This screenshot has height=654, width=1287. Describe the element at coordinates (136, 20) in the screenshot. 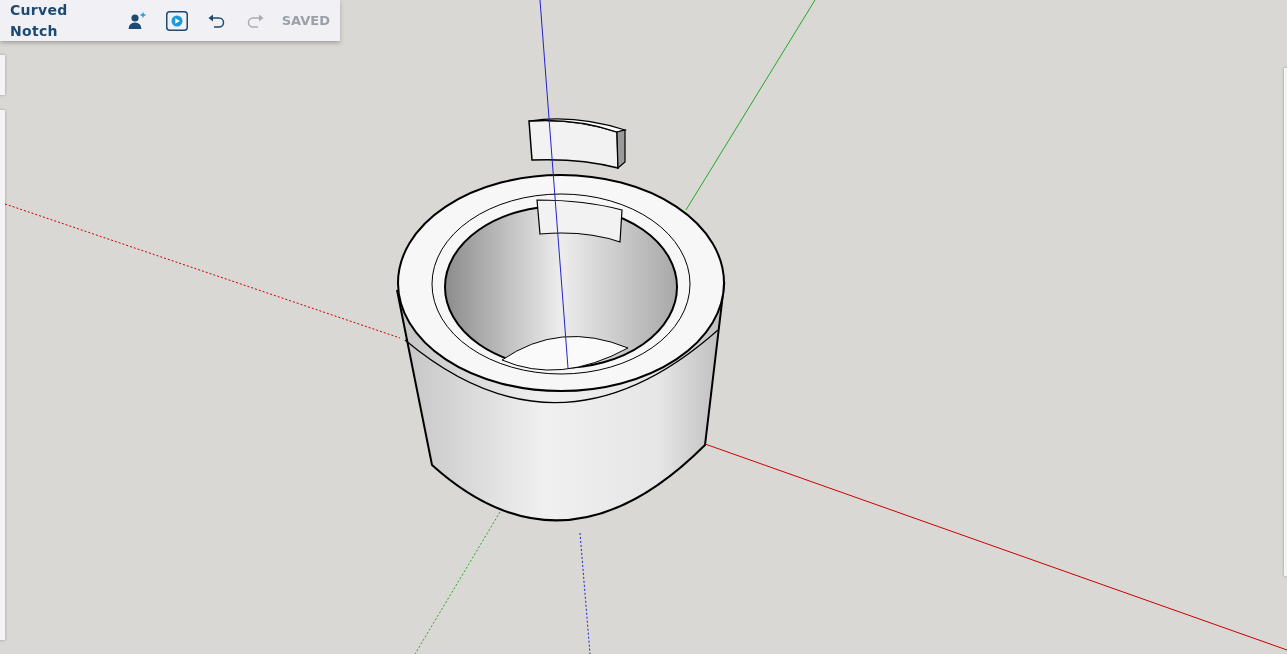

I see `user-add-icon` at that location.